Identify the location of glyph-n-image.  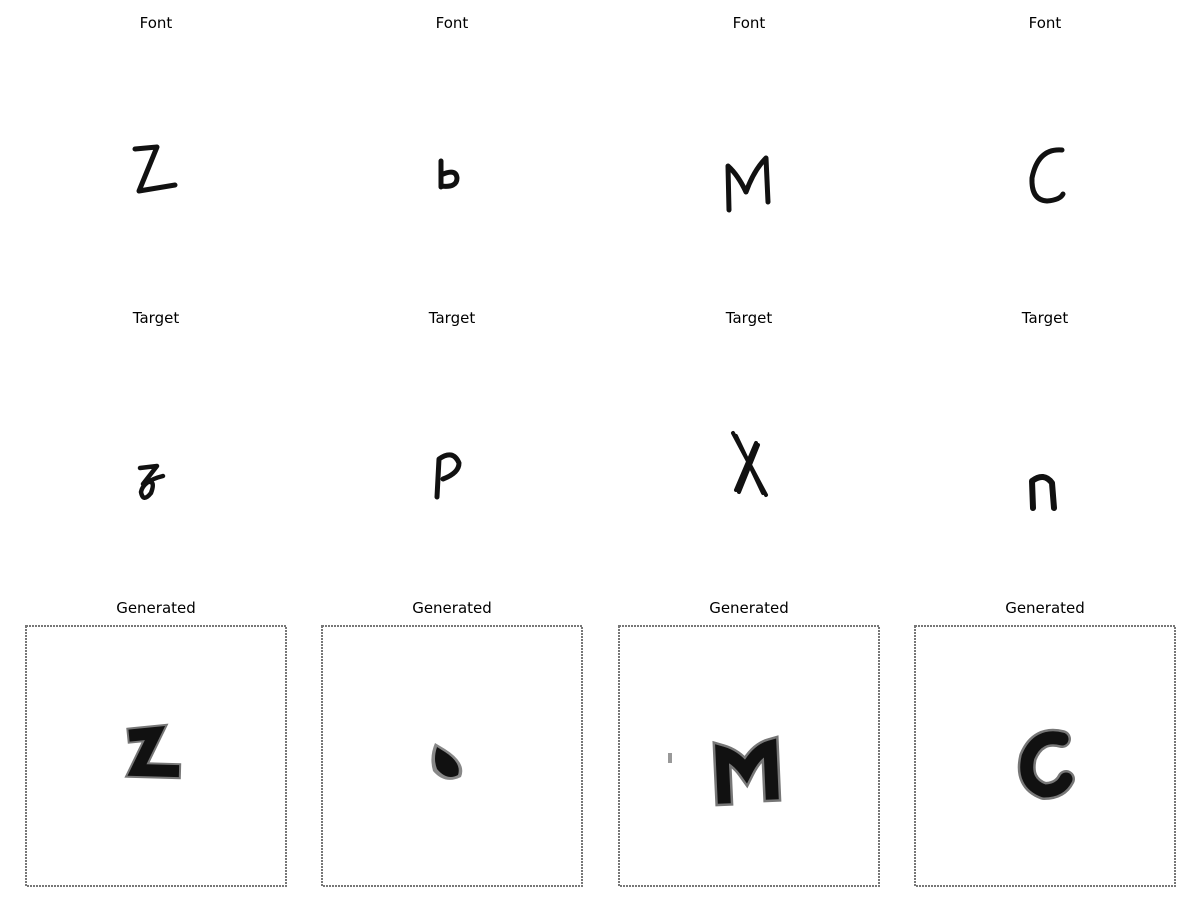
(1043, 492).